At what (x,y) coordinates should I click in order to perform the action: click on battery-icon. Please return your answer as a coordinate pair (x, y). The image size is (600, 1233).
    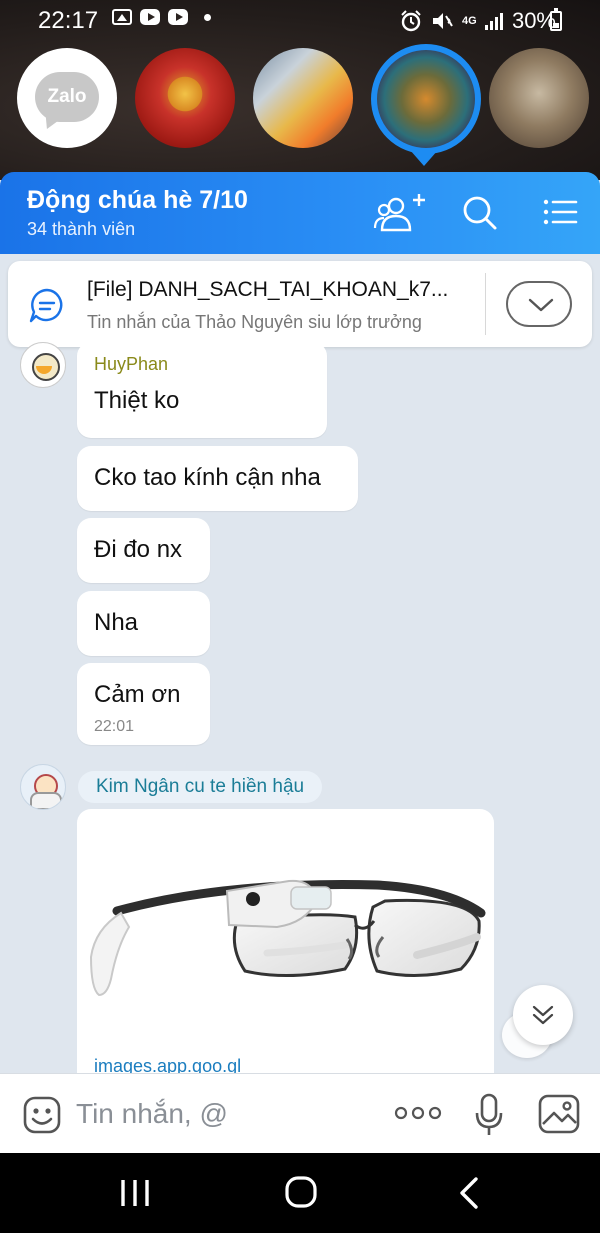
    Looking at the image, I should click on (556, 19).